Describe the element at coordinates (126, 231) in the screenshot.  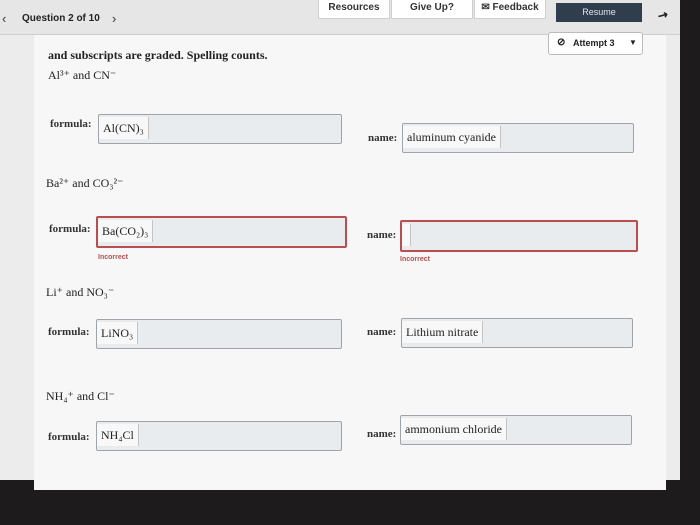
I see `formula-value-2: Ba(CO₂)₃` at that location.